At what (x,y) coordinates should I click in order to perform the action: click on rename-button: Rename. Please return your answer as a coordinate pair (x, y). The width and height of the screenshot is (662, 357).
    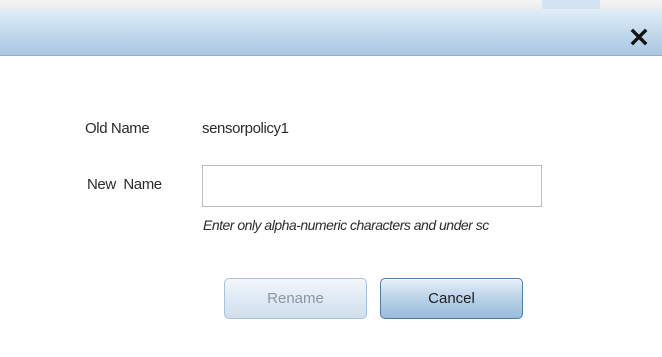
    Looking at the image, I should click on (295, 298).